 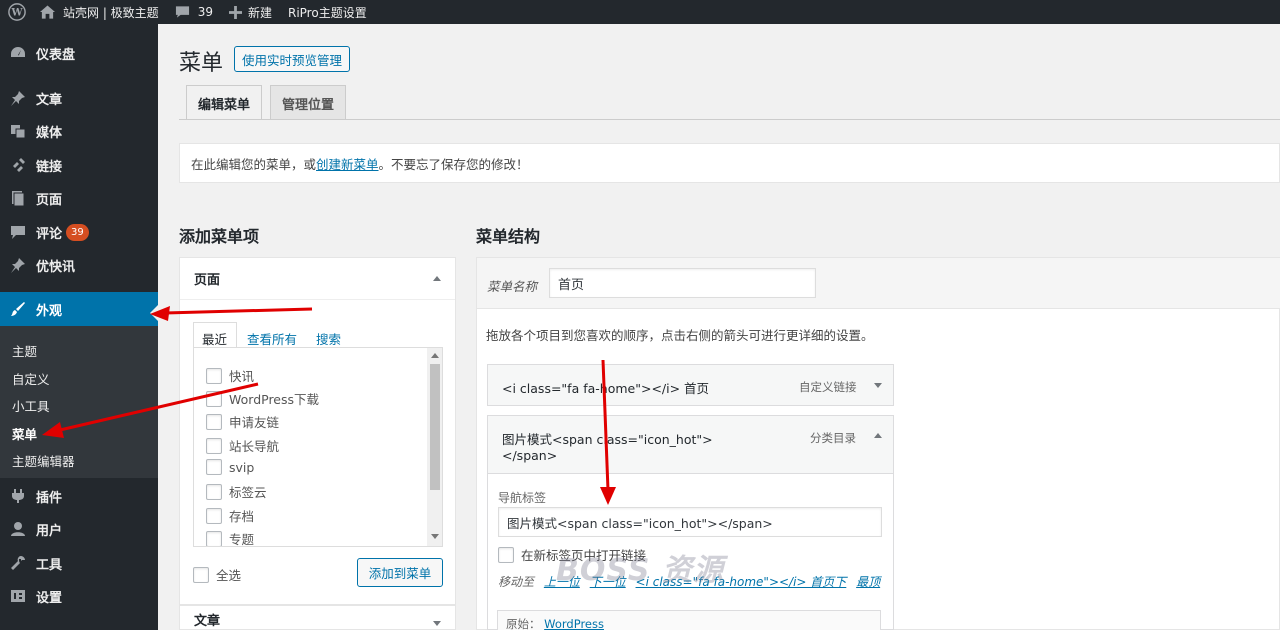 I want to click on link-icon, so click(x=18, y=165).